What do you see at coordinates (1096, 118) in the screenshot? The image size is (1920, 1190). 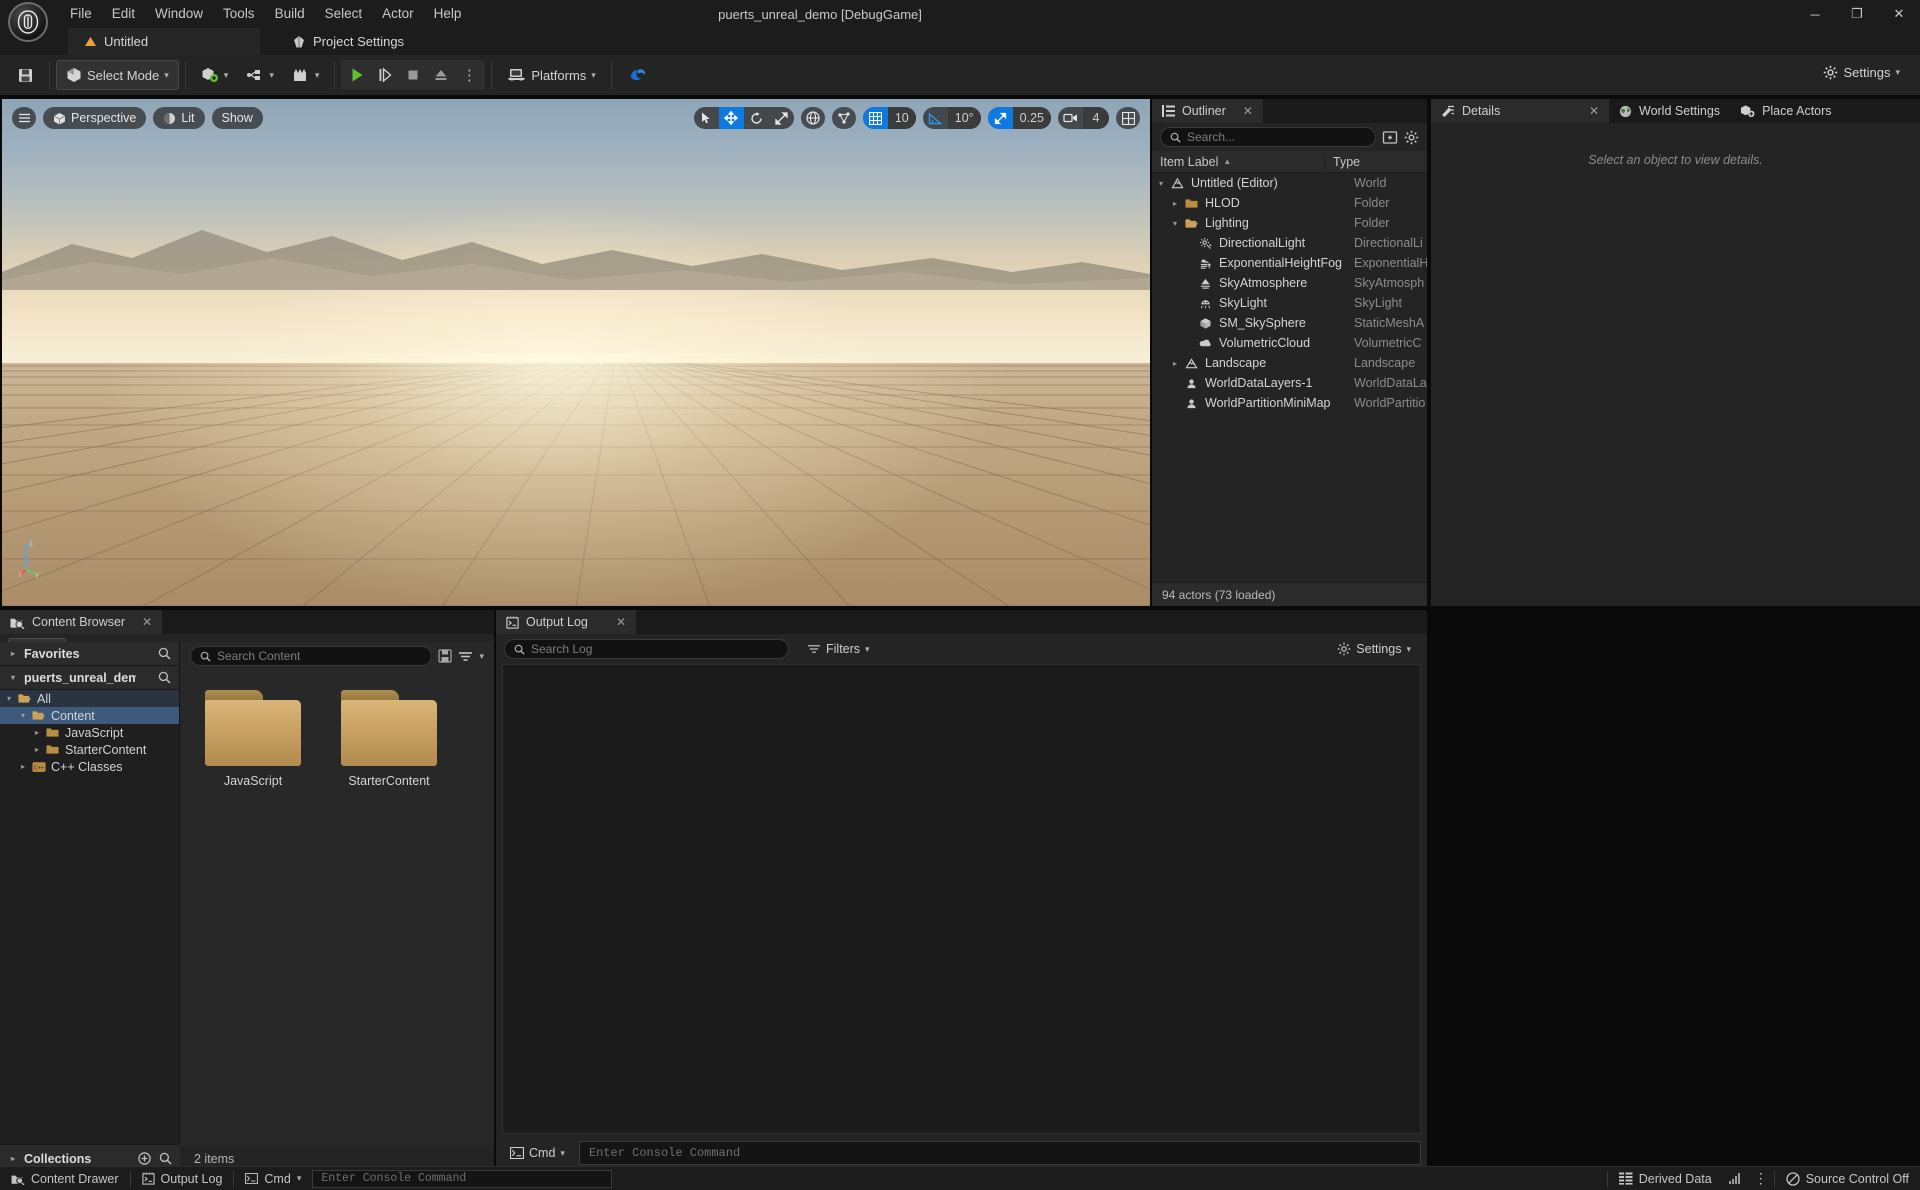 I see `camera-speed-value: 4` at bounding box center [1096, 118].